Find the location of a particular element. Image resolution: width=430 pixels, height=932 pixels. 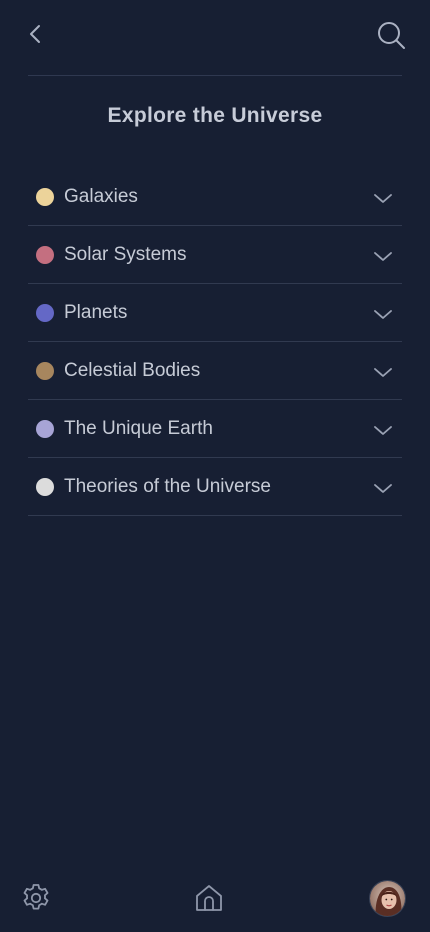

back-button is located at coordinates (36, 34).